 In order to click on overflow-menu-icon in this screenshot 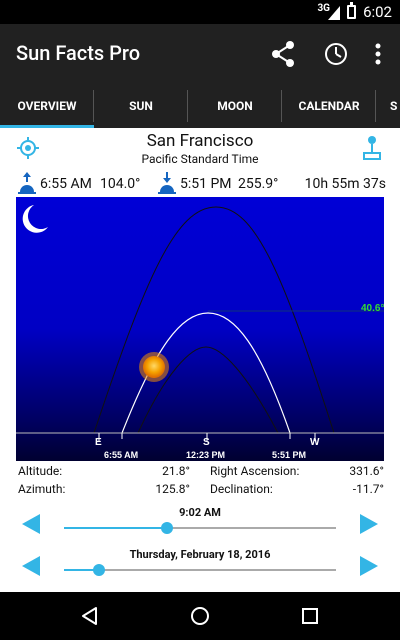, I will do `click(378, 54)`.